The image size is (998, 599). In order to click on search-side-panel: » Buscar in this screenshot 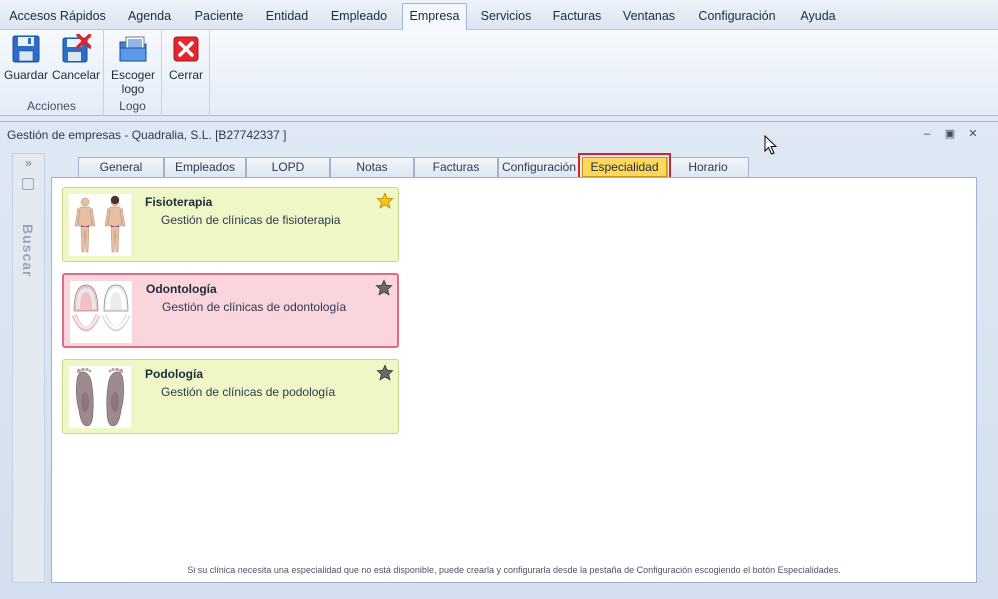, I will do `click(28, 368)`.